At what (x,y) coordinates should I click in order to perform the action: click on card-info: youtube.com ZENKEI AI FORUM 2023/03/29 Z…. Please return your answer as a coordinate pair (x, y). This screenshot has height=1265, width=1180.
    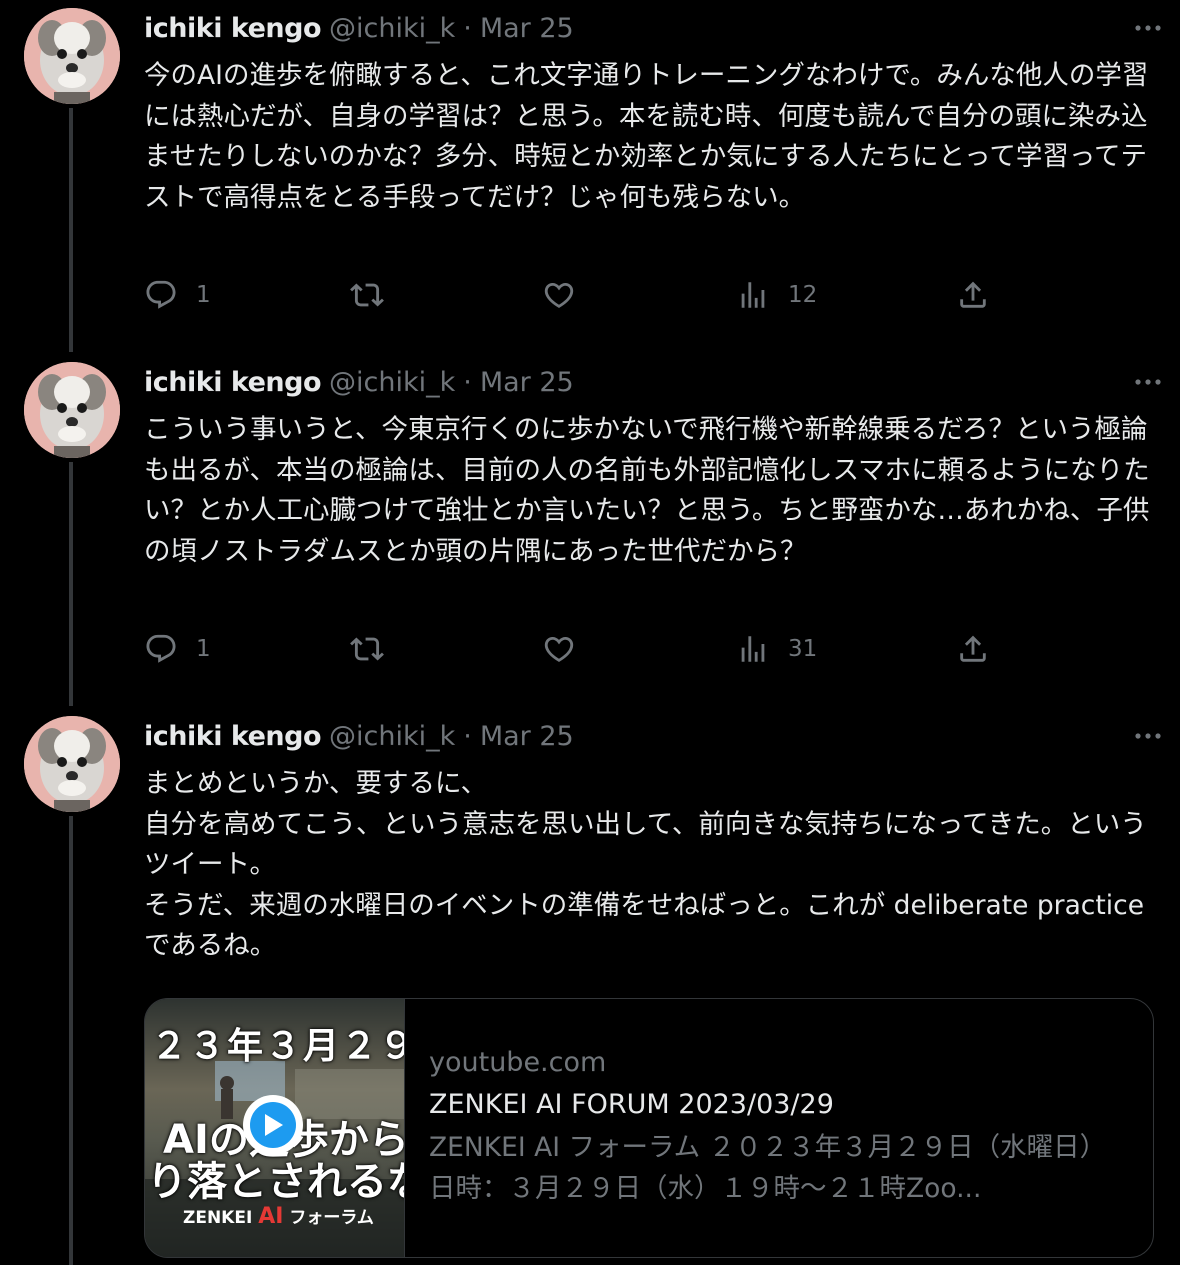
    Looking at the image, I should click on (779, 1126).